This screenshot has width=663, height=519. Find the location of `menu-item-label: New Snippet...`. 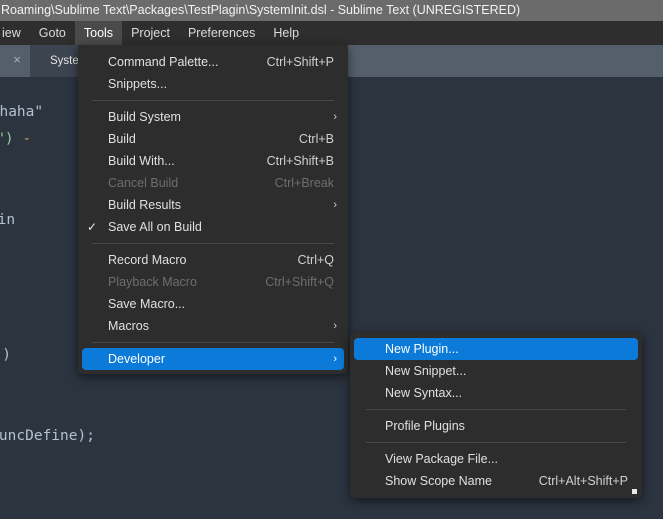

menu-item-label: New Snippet... is located at coordinates (426, 371).